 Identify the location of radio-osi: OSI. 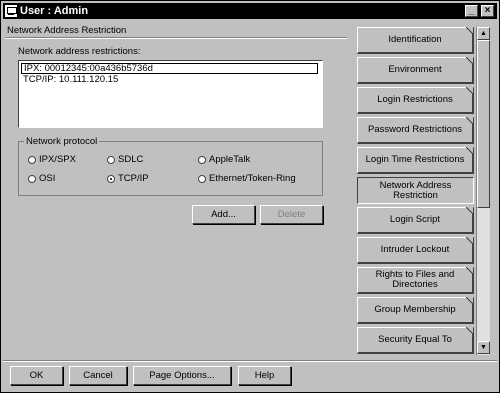
(41, 178).